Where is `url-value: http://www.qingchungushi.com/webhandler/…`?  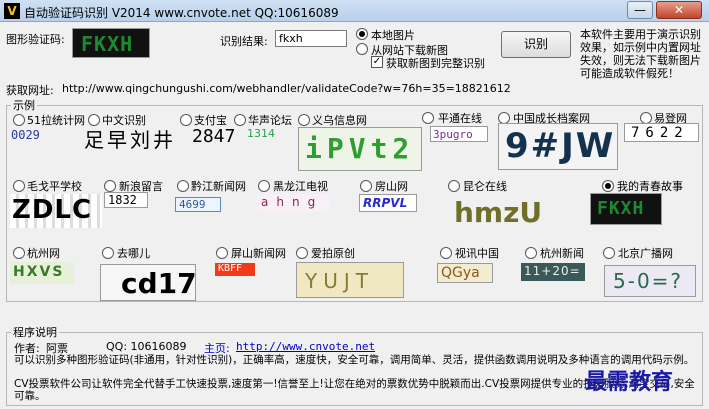 url-value: http://www.qingchungushi.com/webhandler/… is located at coordinates (286, 88).